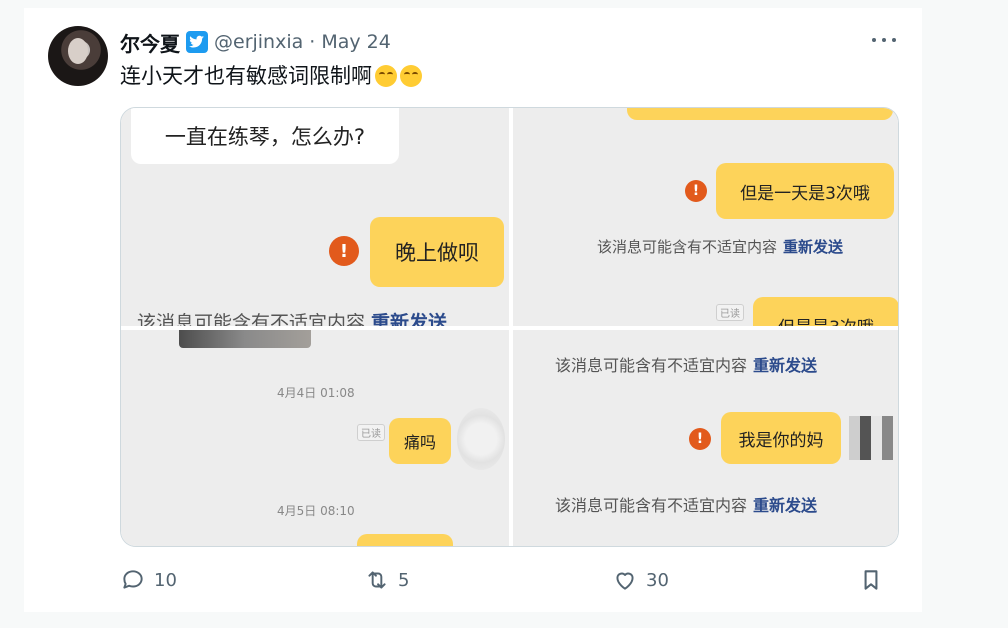  I want to click on retweet-count: 5, so click(404, 580).